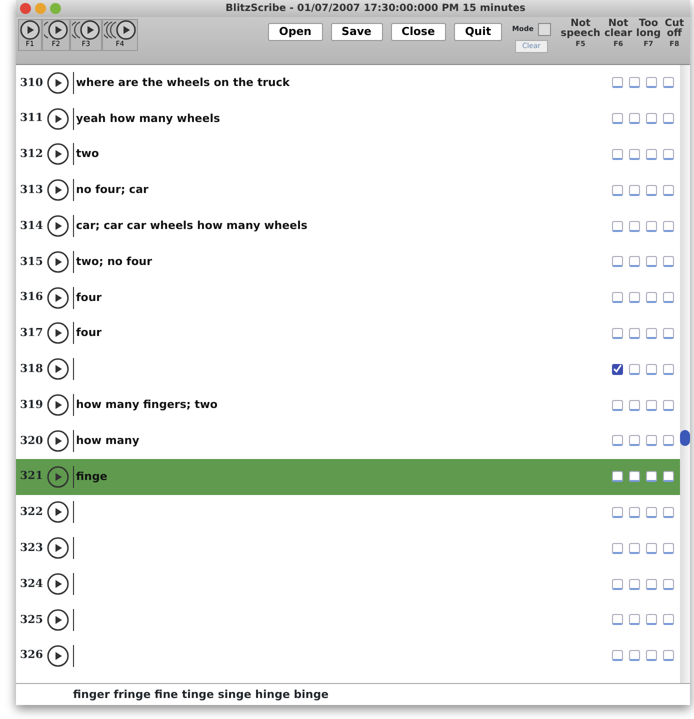 This screenshot has width=694, height=719. I want to click on transcript-row: 316 four, so click(348, 298).